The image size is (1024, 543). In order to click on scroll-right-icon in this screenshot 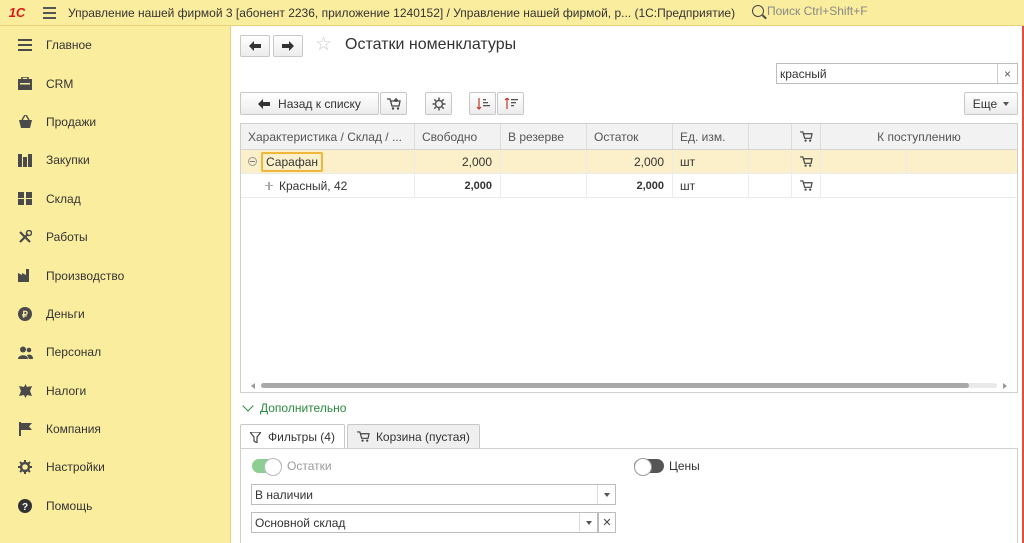, I will do `click(1005, 386)`.